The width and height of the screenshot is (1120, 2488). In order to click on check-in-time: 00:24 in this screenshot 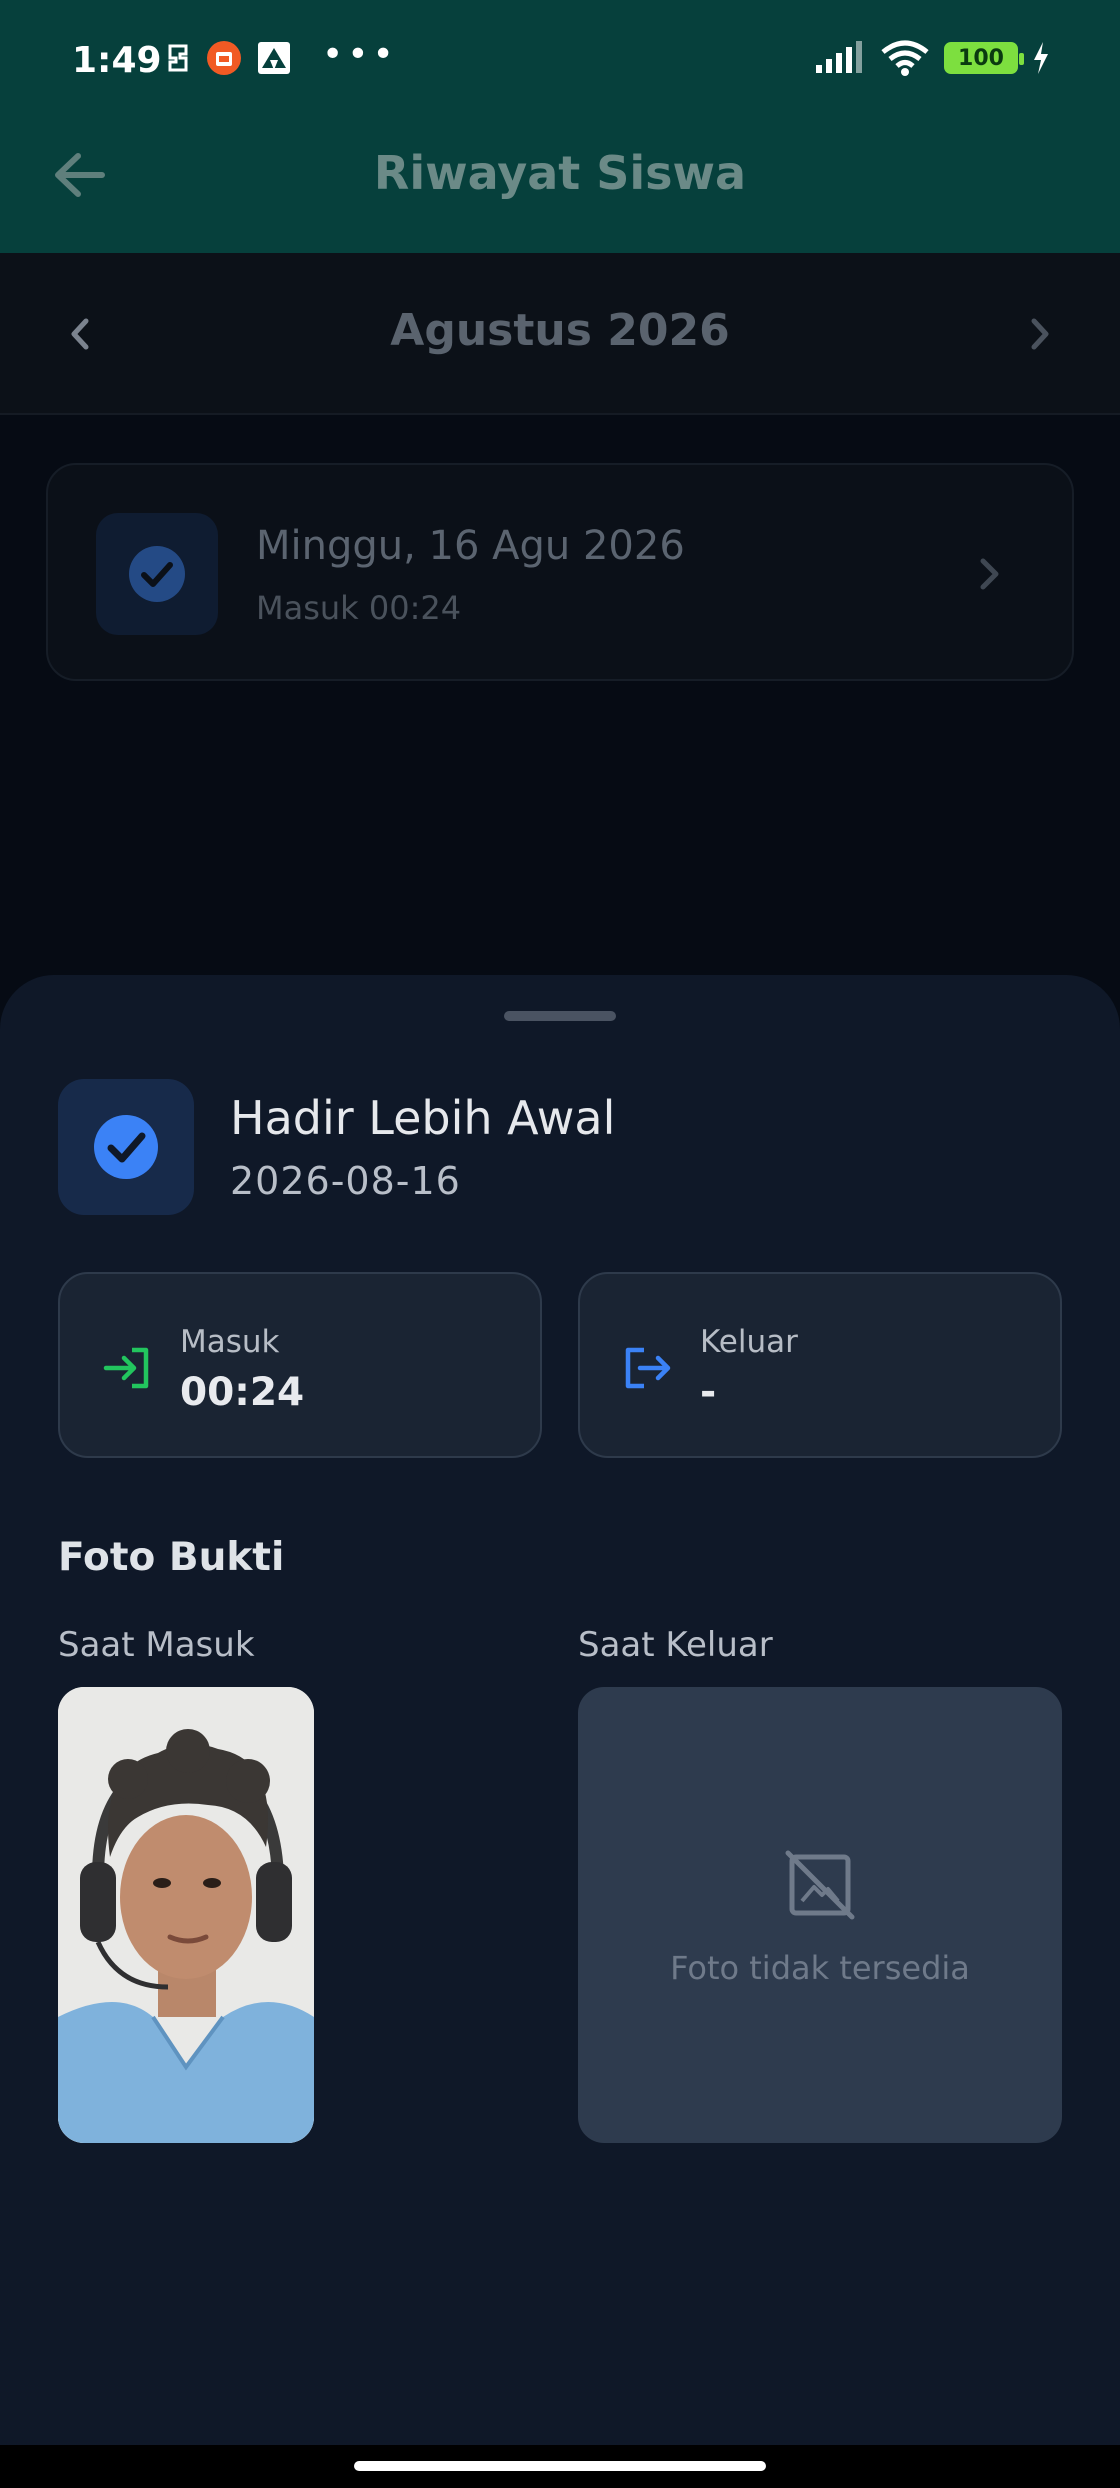, I will do `click(242, 1392)`.